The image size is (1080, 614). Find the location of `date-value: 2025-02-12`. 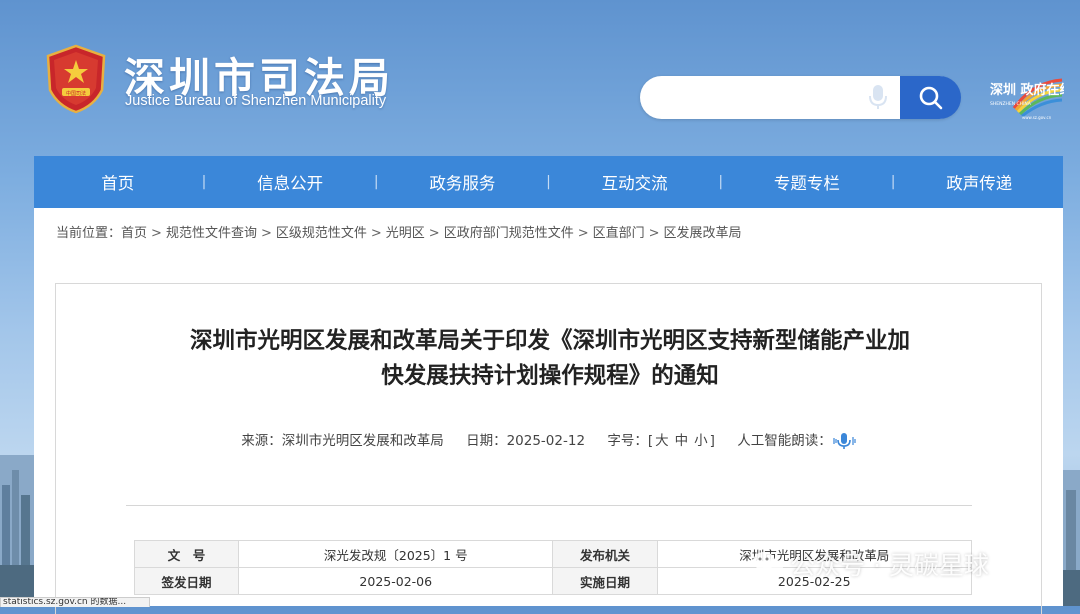

date-value: 2025-02-12 is located at coordinates (546, 441).